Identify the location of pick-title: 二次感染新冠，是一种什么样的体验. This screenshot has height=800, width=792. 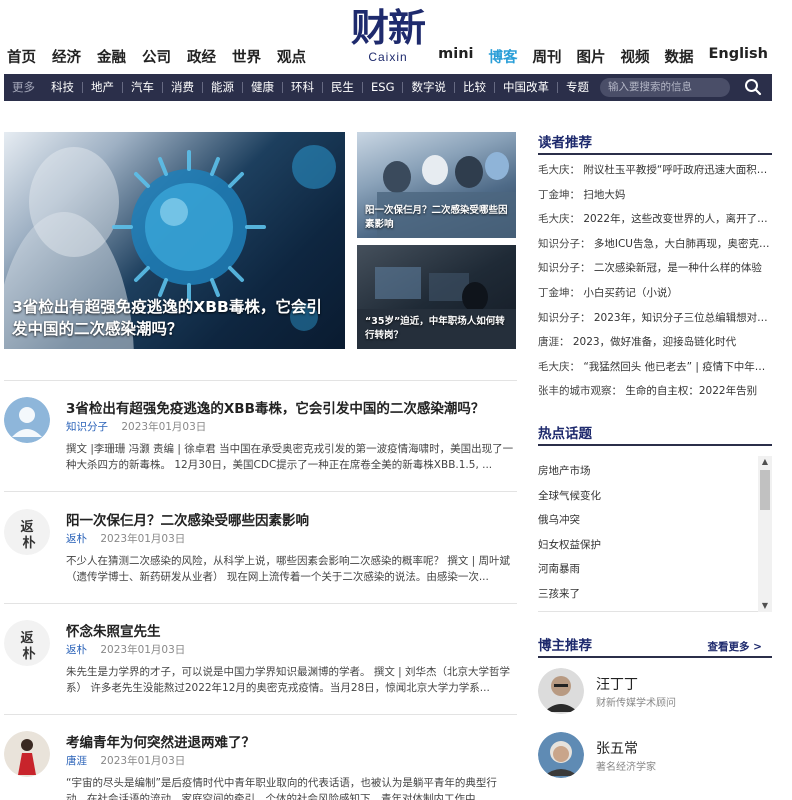
(678, 268).